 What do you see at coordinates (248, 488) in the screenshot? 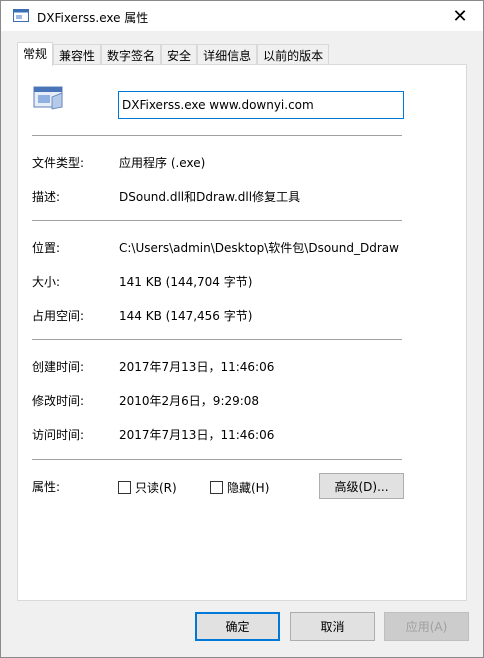
I see `hidden-checkbox-label: 隐藏(H)` at bounding box center [248, 488].